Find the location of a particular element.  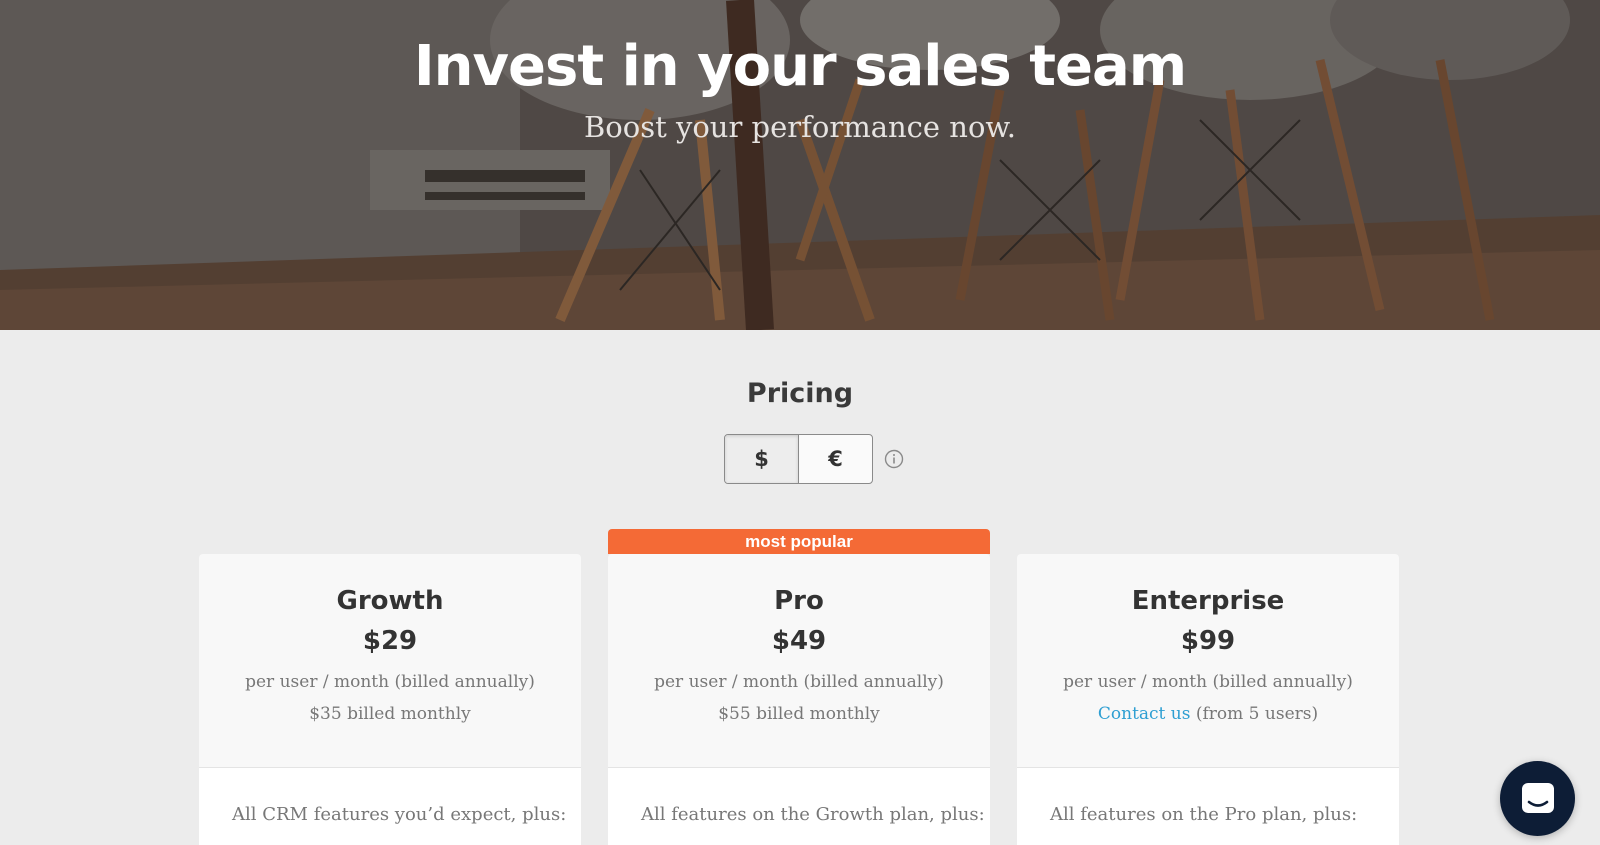

plan-price: $29 is located at coordinates (390, 641).